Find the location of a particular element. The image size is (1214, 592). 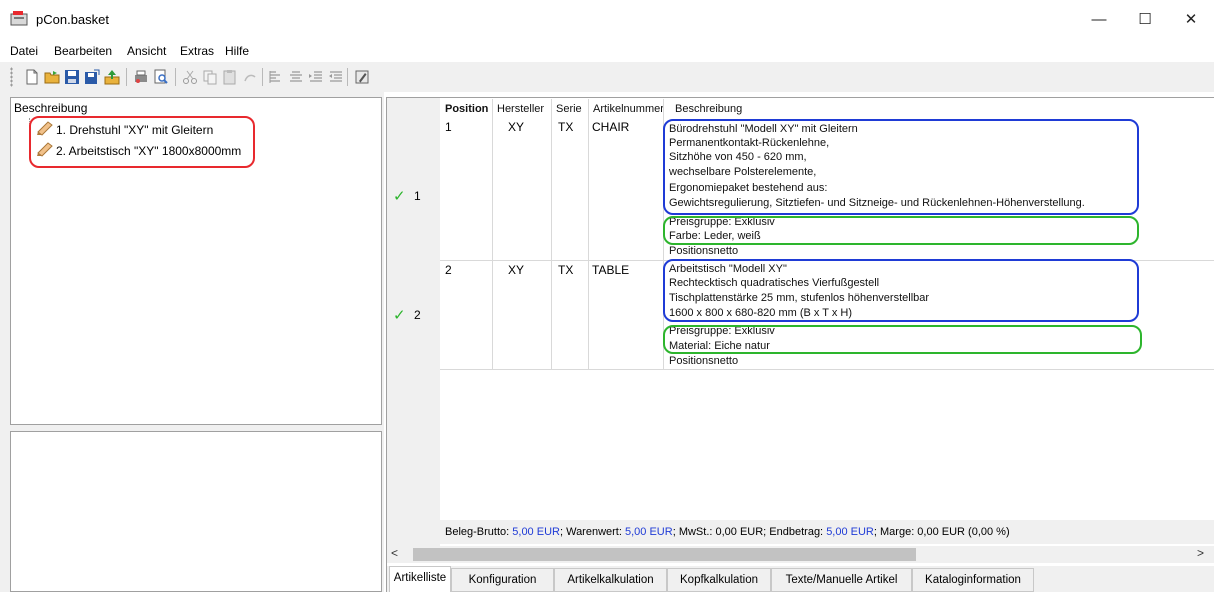

tab-artikelliste: Artikelliste is located at coordinates (420, 579).